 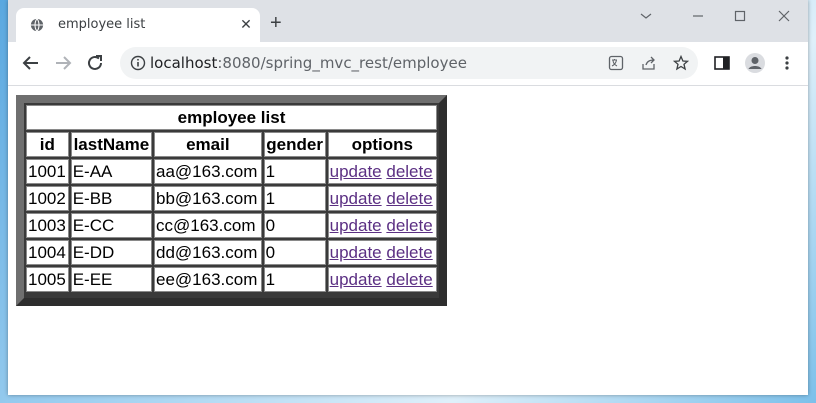 I want to click on table-row: 1001 E-AA aa@163.com 1 update delete, so click(x=231, y=171).